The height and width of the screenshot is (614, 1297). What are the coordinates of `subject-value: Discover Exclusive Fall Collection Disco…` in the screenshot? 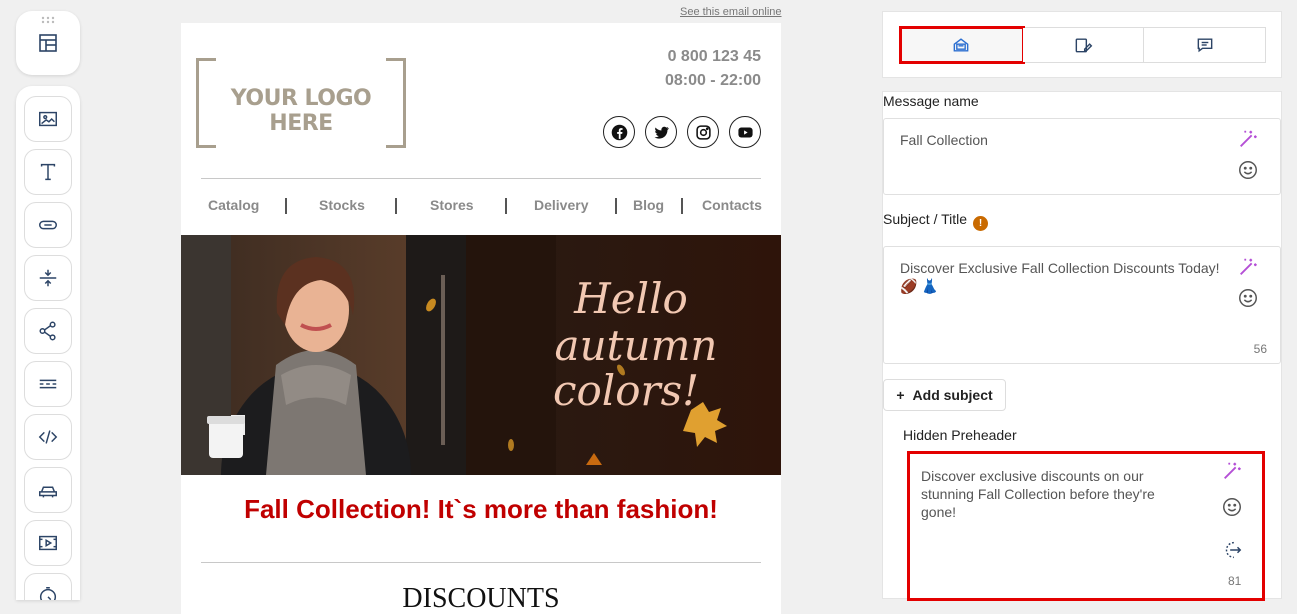 It's located at (1060, 277).